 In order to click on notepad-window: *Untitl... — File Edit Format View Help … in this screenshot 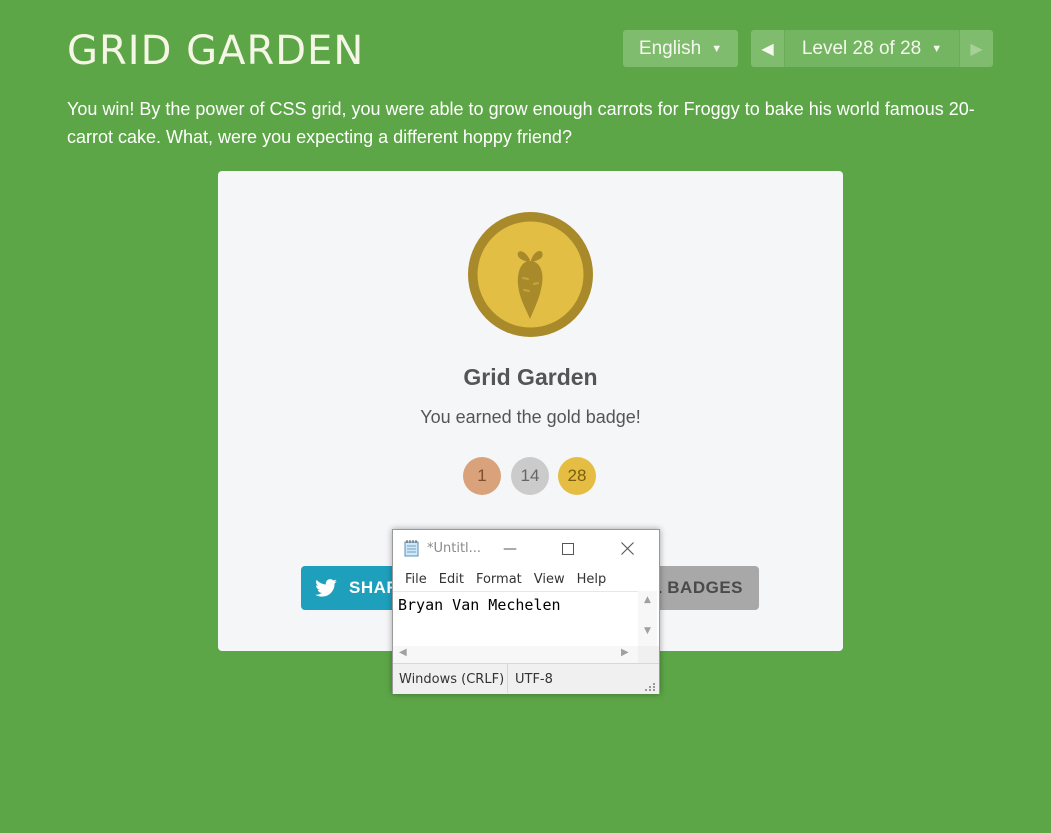, I will do `click(526, 611)`.